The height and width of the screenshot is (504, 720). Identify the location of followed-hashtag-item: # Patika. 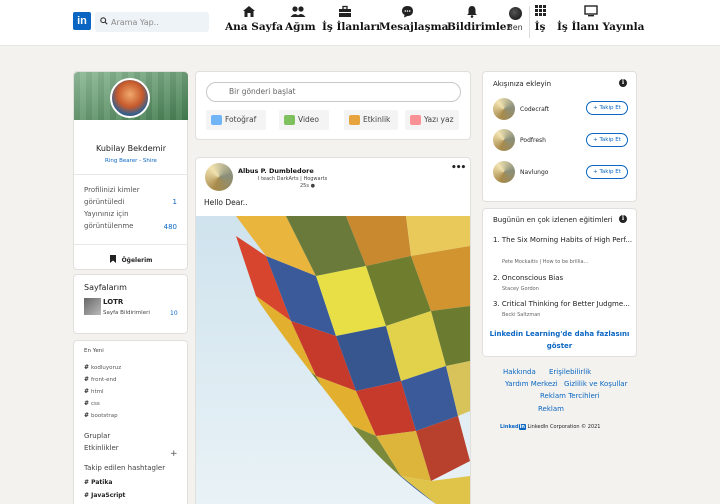
(98, 482).